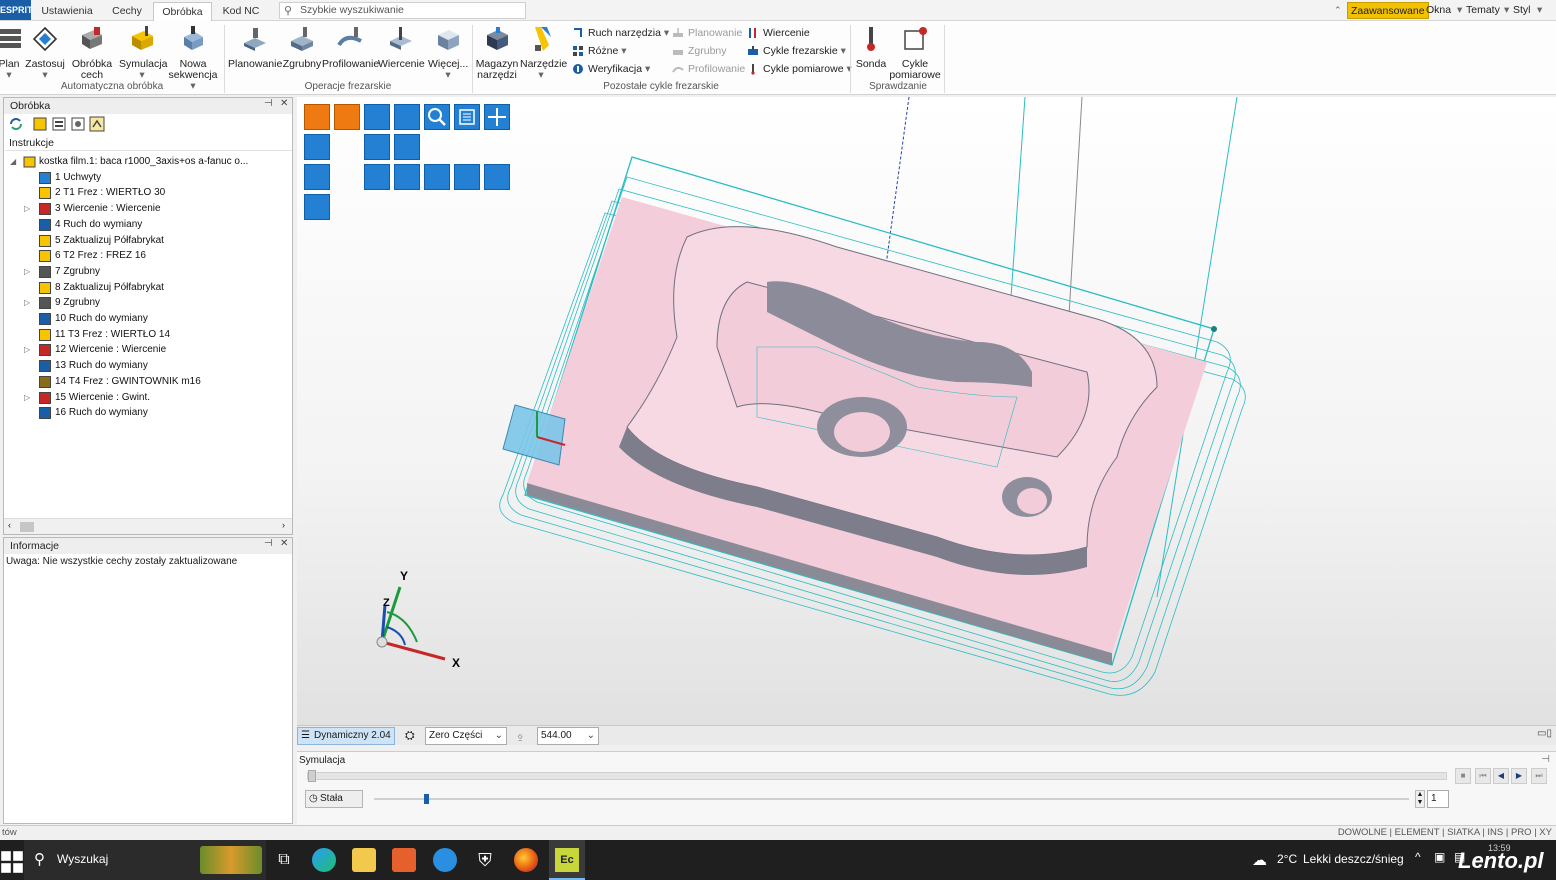 The image size is (1556, 880). What do you see at coordinates (148, 526) in the screenshot?
I see `horizontal-scrollbar: ‹ ›` at bounding box center [148, 526].